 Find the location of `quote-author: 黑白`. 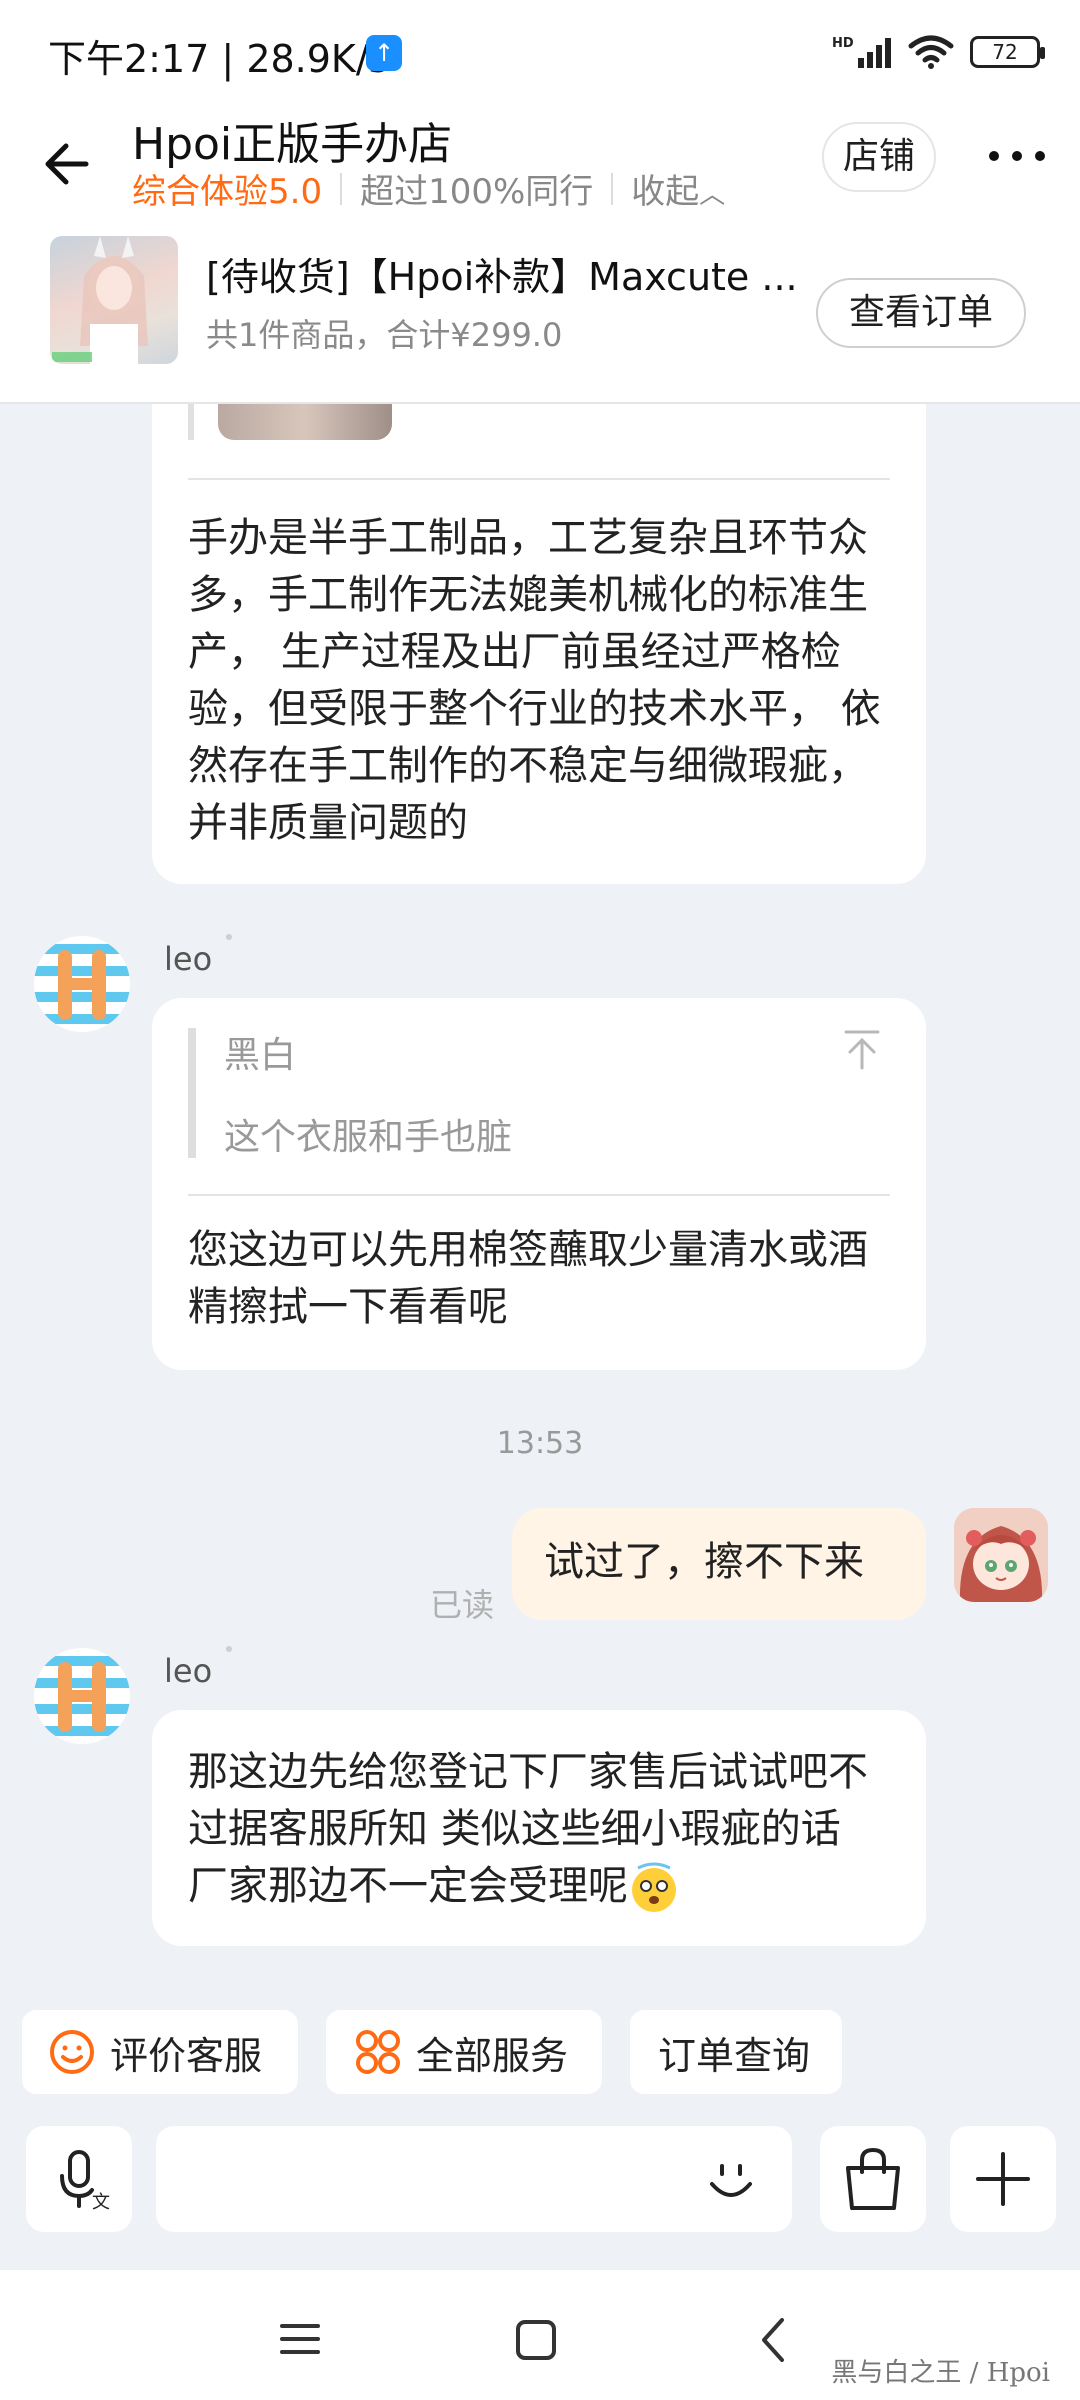

quote-author: 黑白 is located at coordinates (260, 1055).